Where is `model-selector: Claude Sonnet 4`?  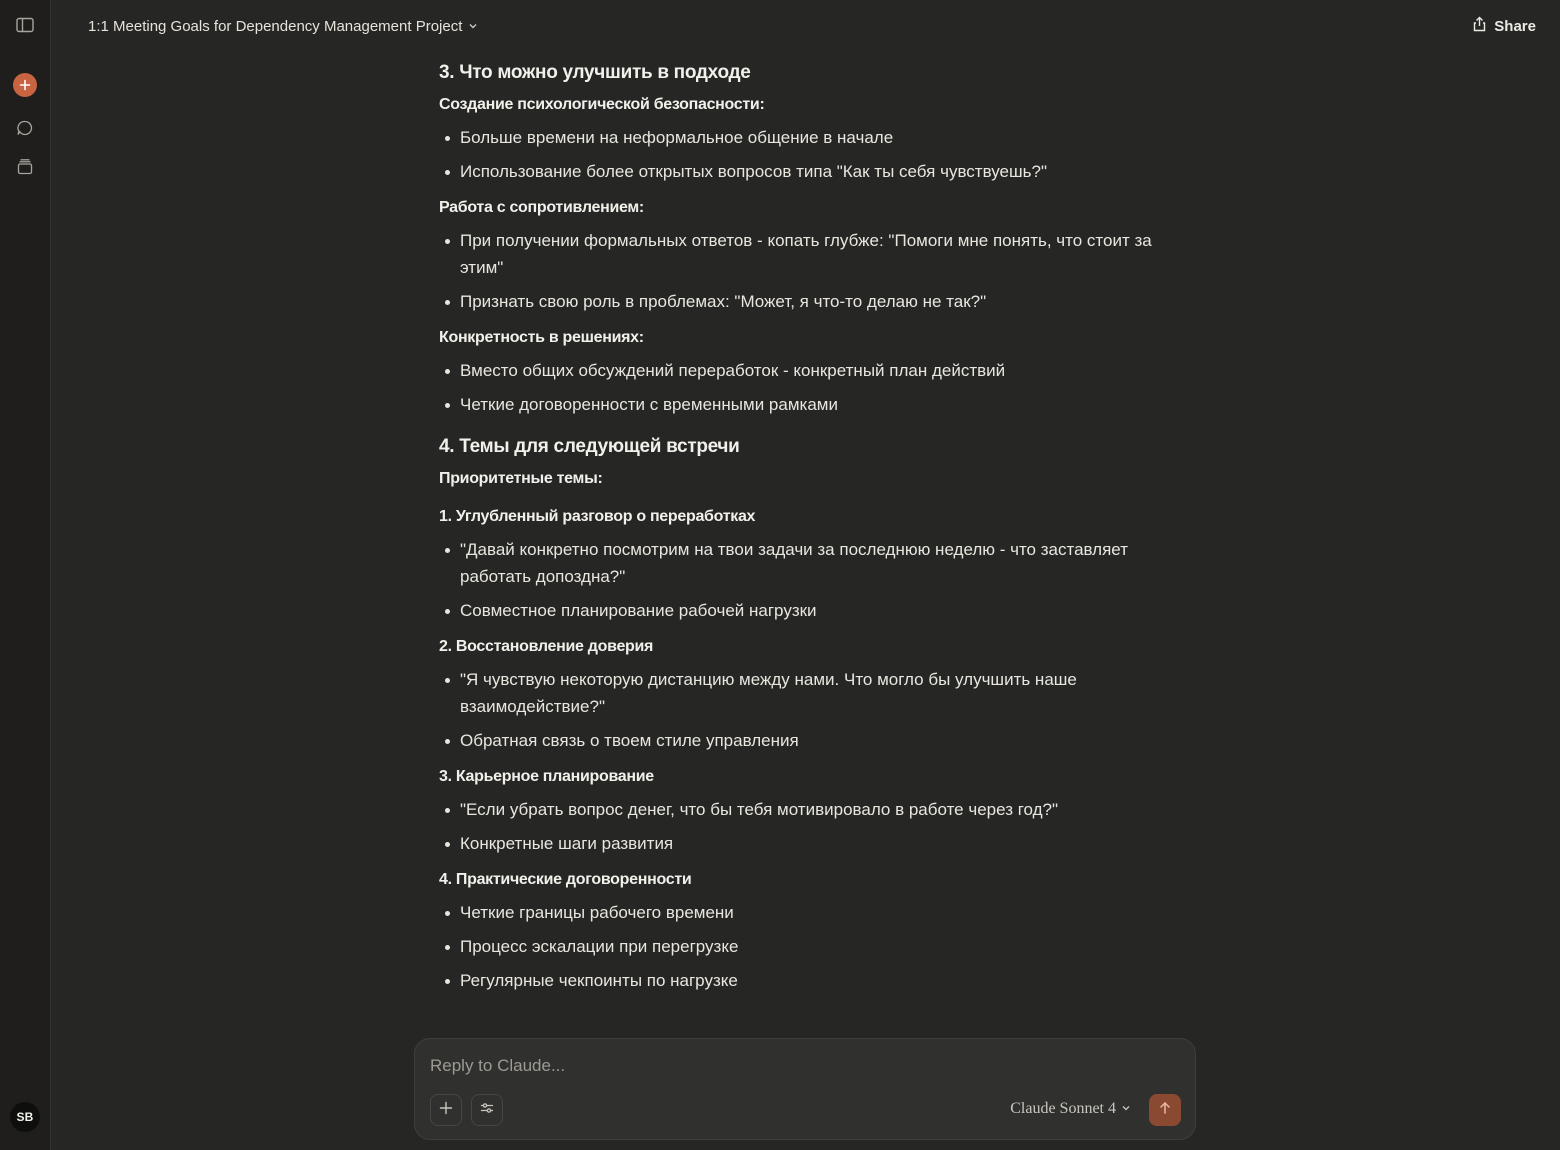 model-selector: Claude Sonnet 4 is located at coordinates (1070, 1109).